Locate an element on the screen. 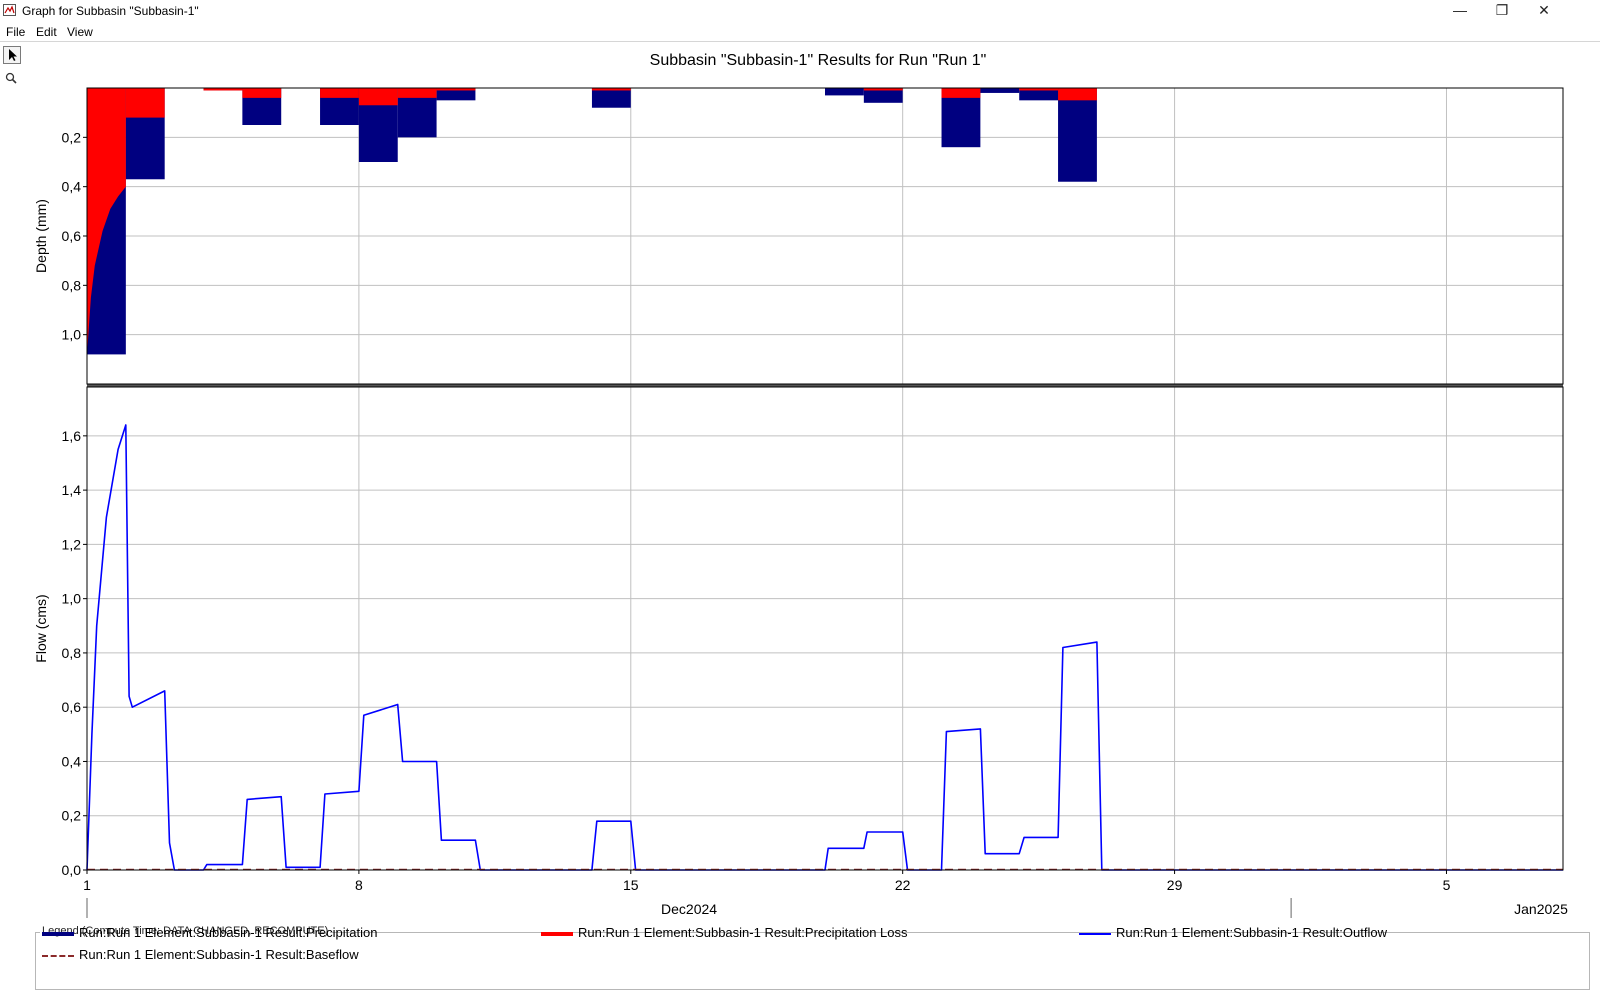 Image resolution: width=1600 pixels, height=1000 pixels. x-tick-label: 1 is located at coordinates (87, 885).